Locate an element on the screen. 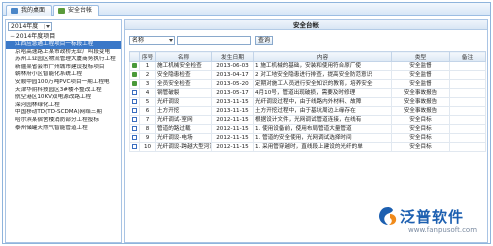 This screenshot has width=493, height=246. cell-no: 1 is located at coordinates (147, 66).